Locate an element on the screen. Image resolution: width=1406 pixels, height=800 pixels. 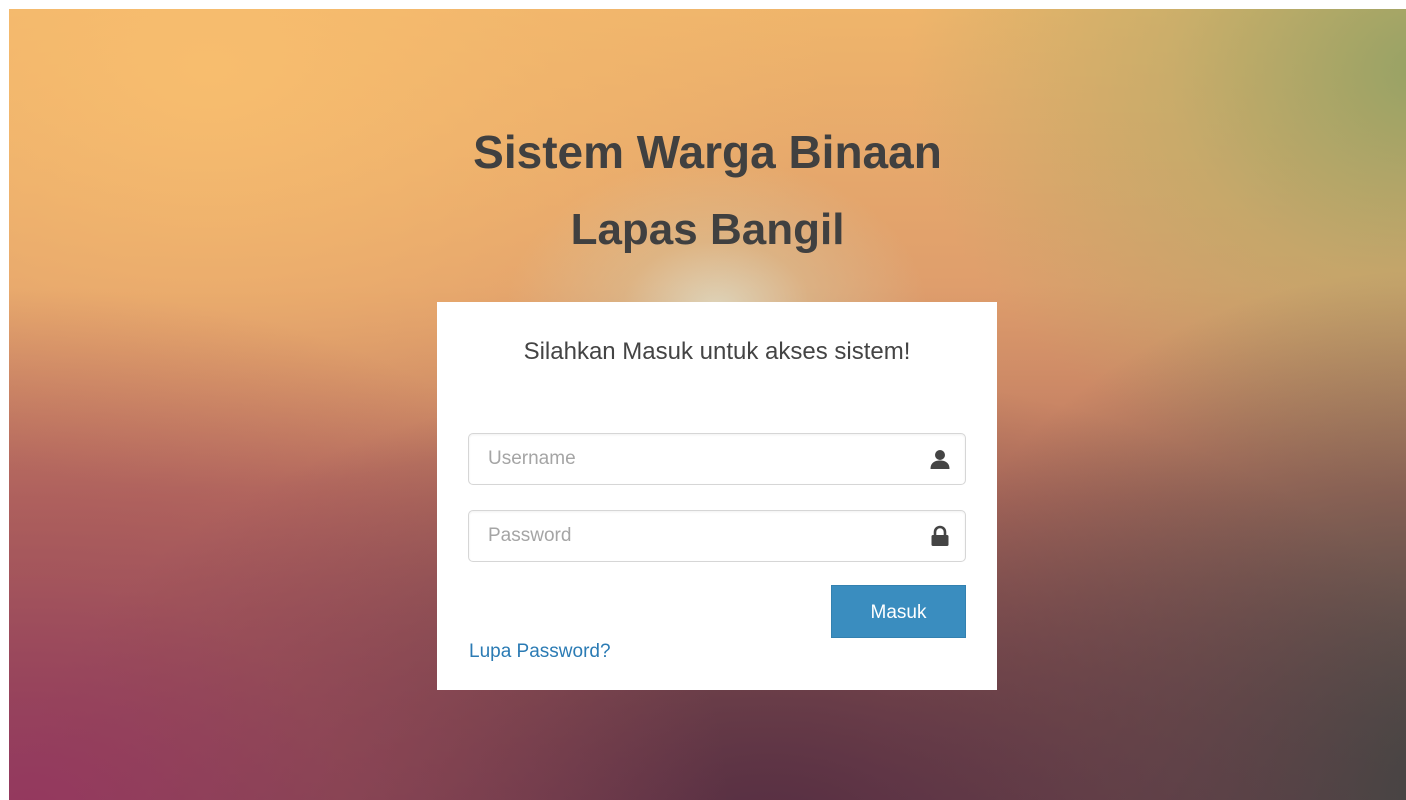
forgot-password-link: Lupa Password? is located at coordinates (540, 652).